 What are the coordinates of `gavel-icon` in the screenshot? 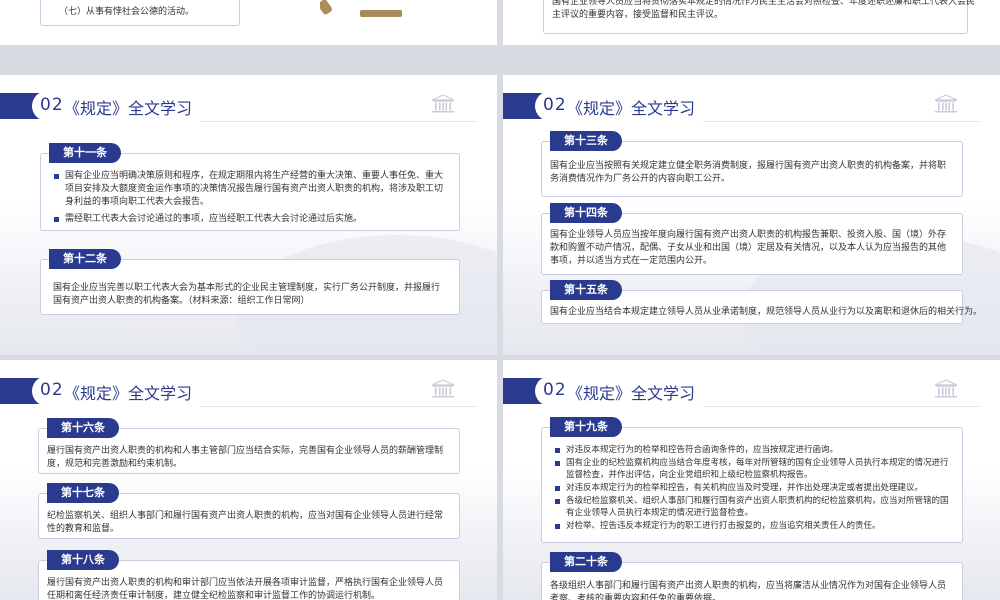 It's located at (361, 8).